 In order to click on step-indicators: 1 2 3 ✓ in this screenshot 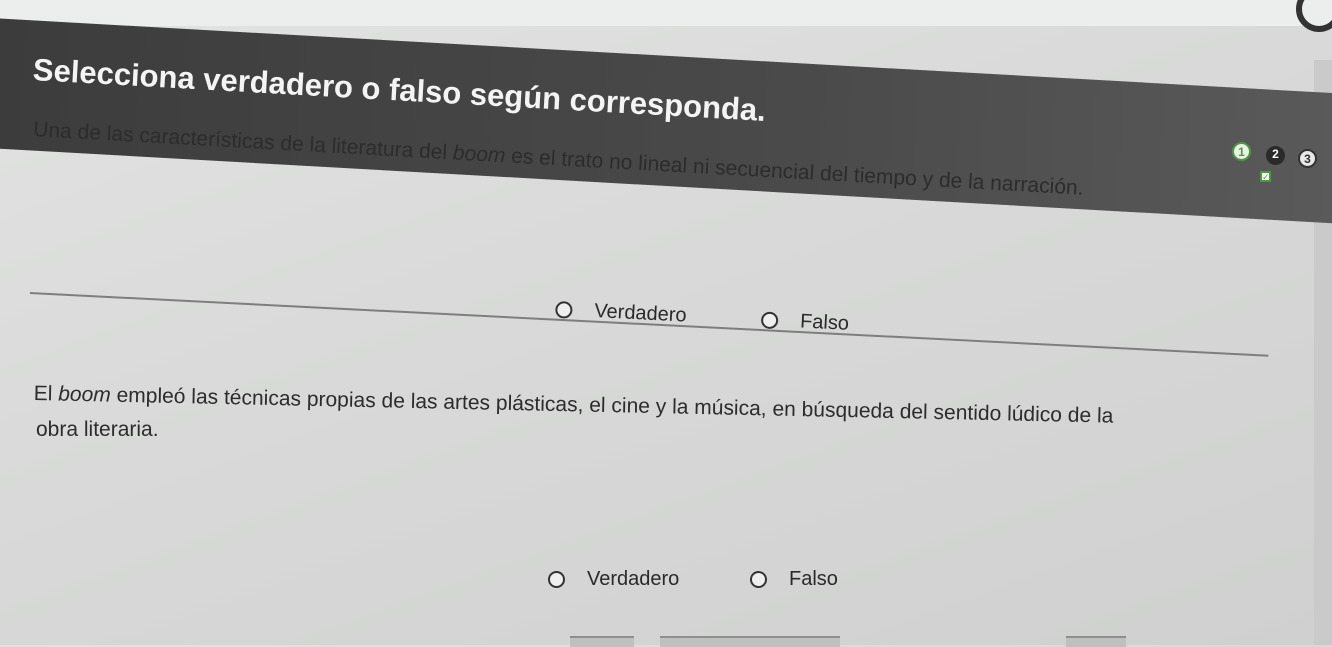, I will do `click(1279, 165)`.